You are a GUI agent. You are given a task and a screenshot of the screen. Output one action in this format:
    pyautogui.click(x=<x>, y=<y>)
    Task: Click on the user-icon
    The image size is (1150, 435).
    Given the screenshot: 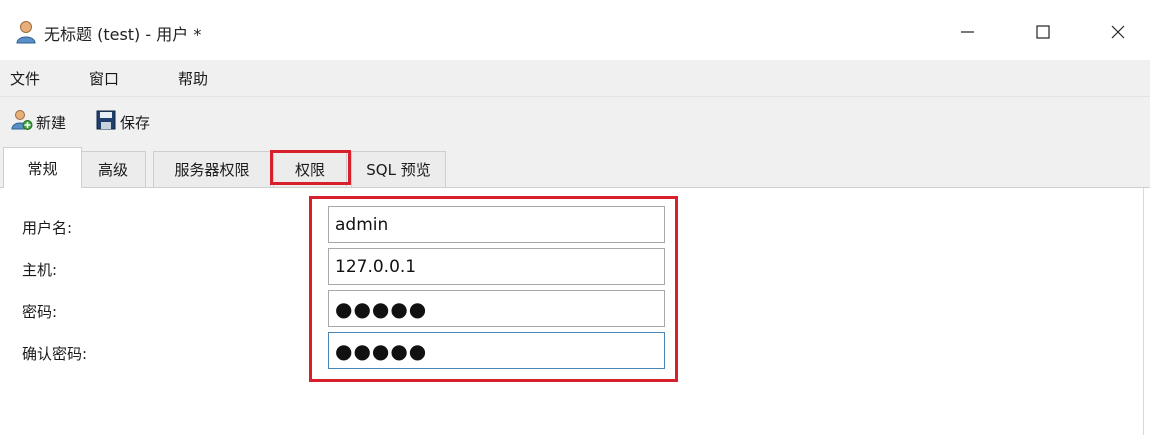 What is the action you would take?
    pyautogui.click(x=26, y=32)
    